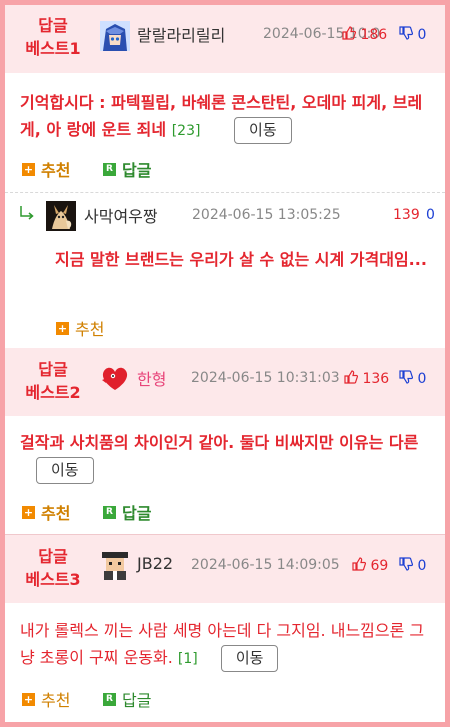 The image size is (450, 727). What do you see at coordinates (219, 442) in the screenshot?
I see `best2-content-text: 걸작과 사치품의 차이인거 같아. 둘다 비싸지만 이유는 다른` at bounding box center [219, 442].